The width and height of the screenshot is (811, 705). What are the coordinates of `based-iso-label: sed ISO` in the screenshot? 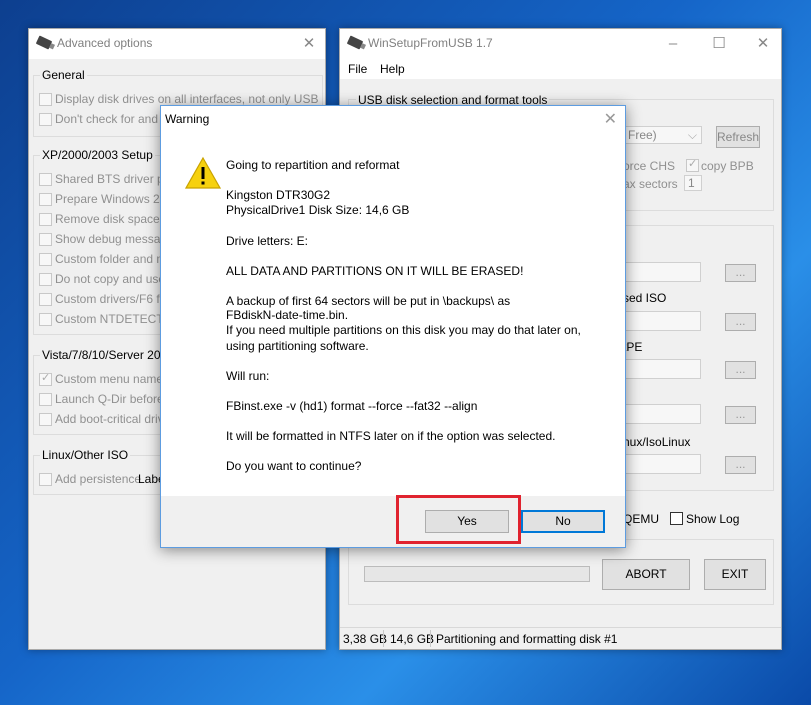 It's located at (645, 298).